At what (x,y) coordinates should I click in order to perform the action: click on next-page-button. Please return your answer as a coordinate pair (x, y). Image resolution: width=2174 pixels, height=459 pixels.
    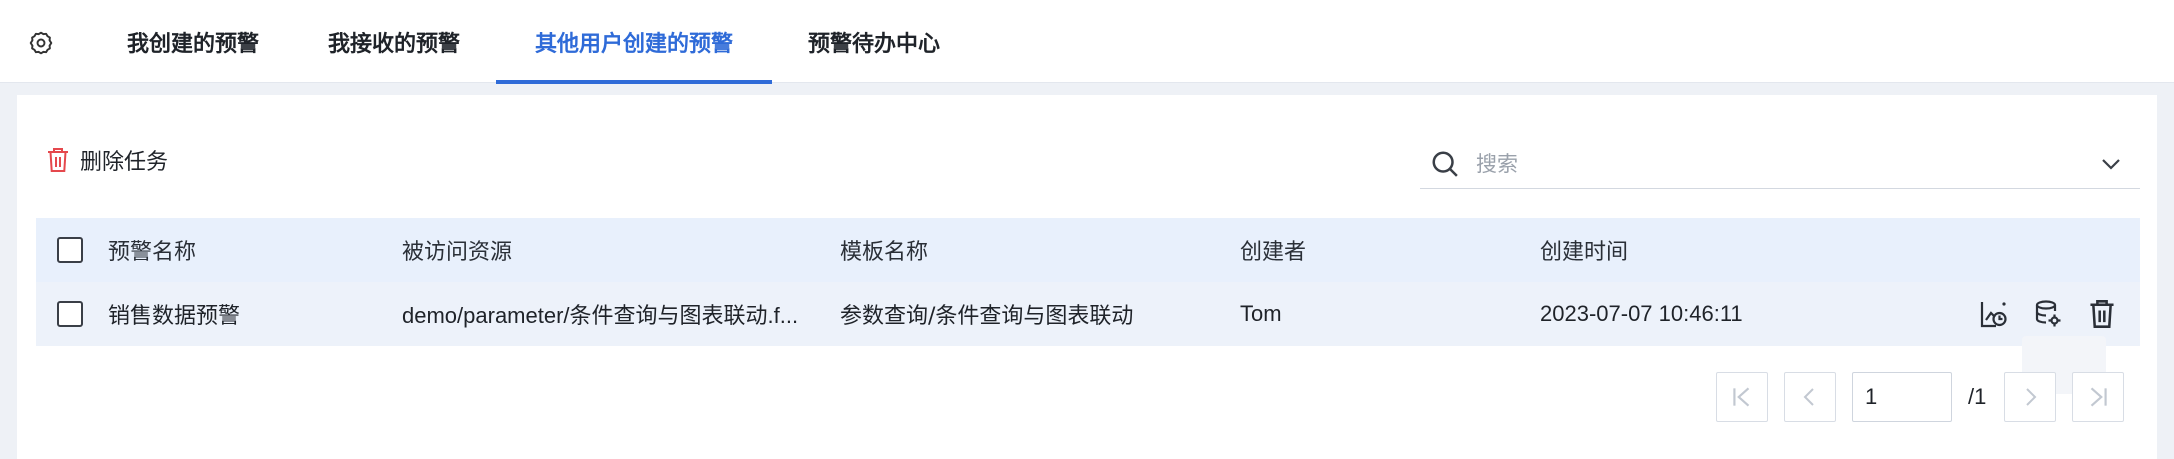
    Looking at the image, I should click on (2030, 397).